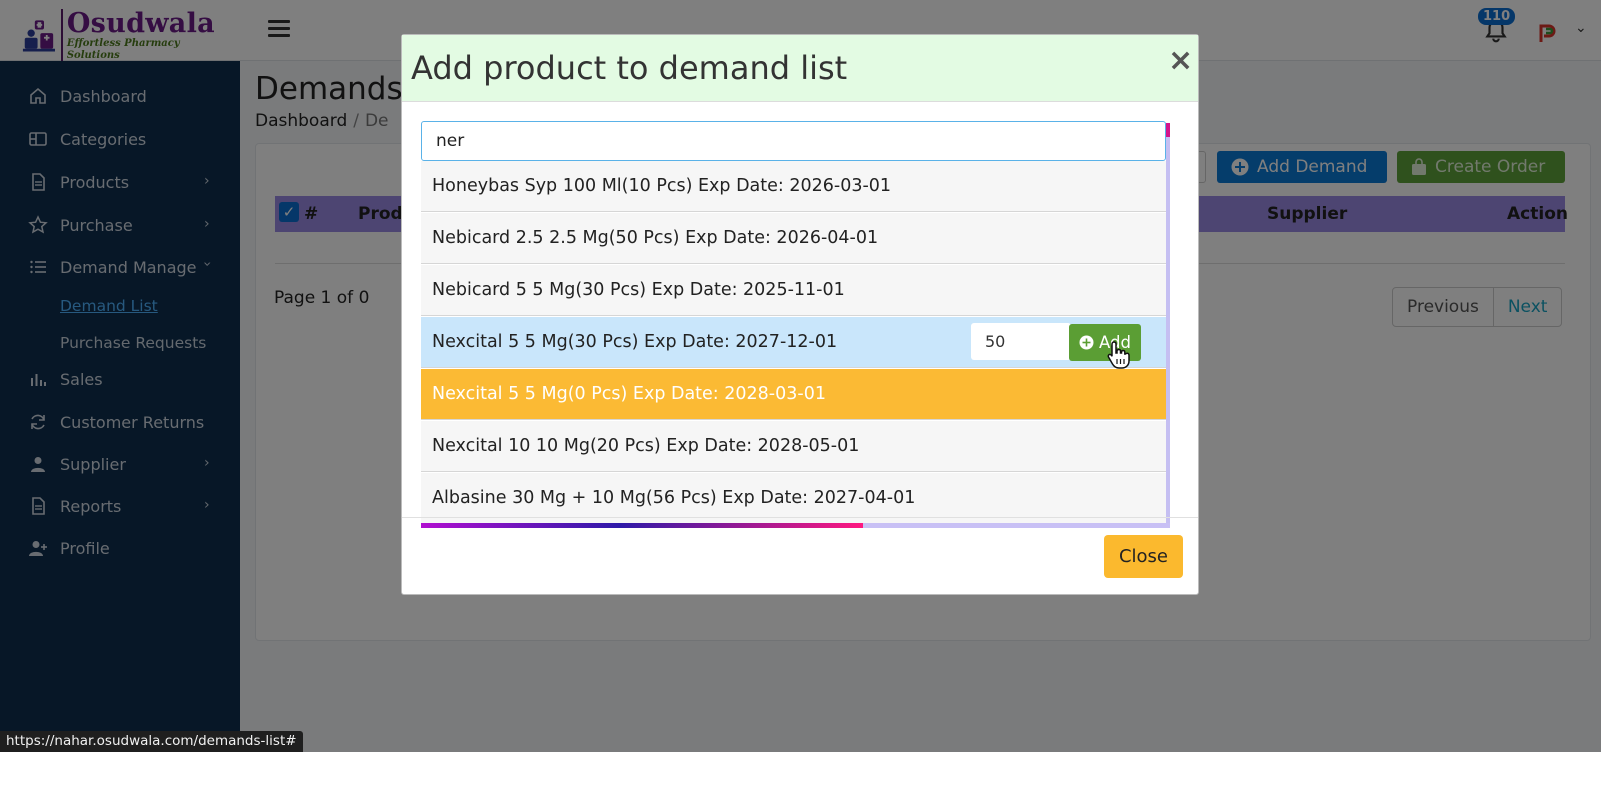 The height and width of the screenshot is (801, 1601). Describe the element at coordinates (800, 517) in the screenshot. I see `modal-footer-divider` at that location.